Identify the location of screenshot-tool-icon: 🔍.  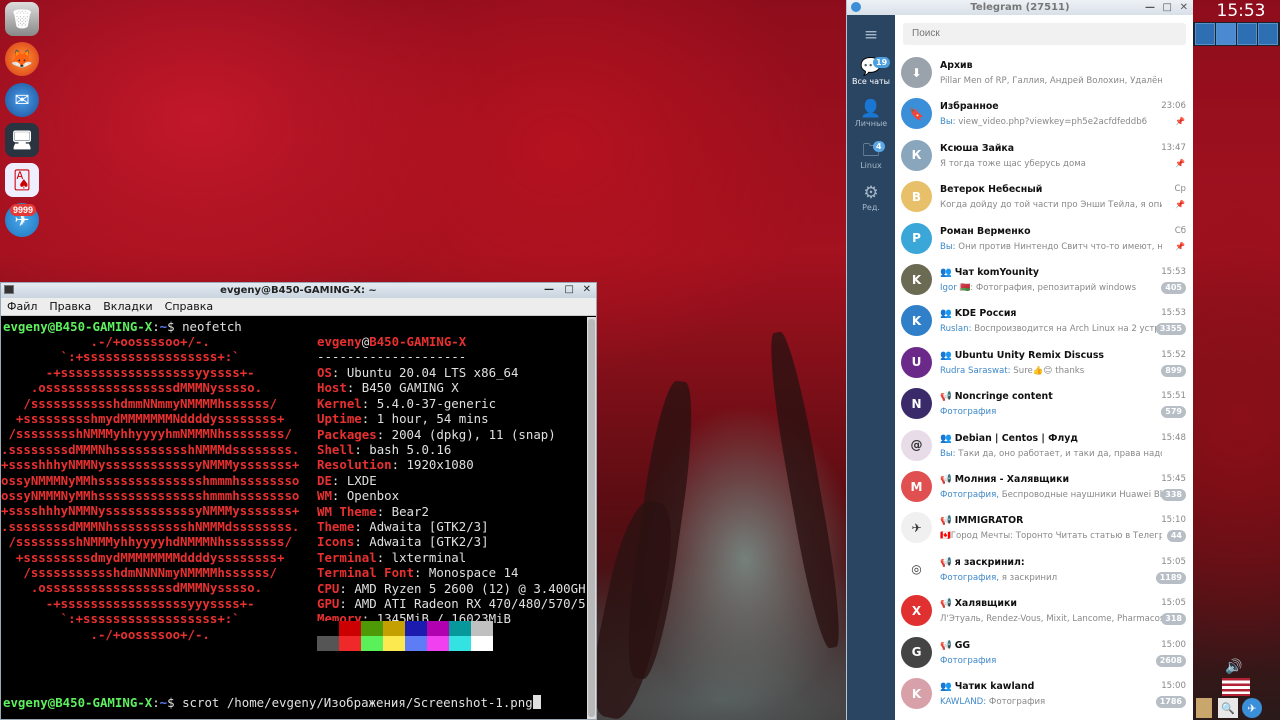
(1228, 708).